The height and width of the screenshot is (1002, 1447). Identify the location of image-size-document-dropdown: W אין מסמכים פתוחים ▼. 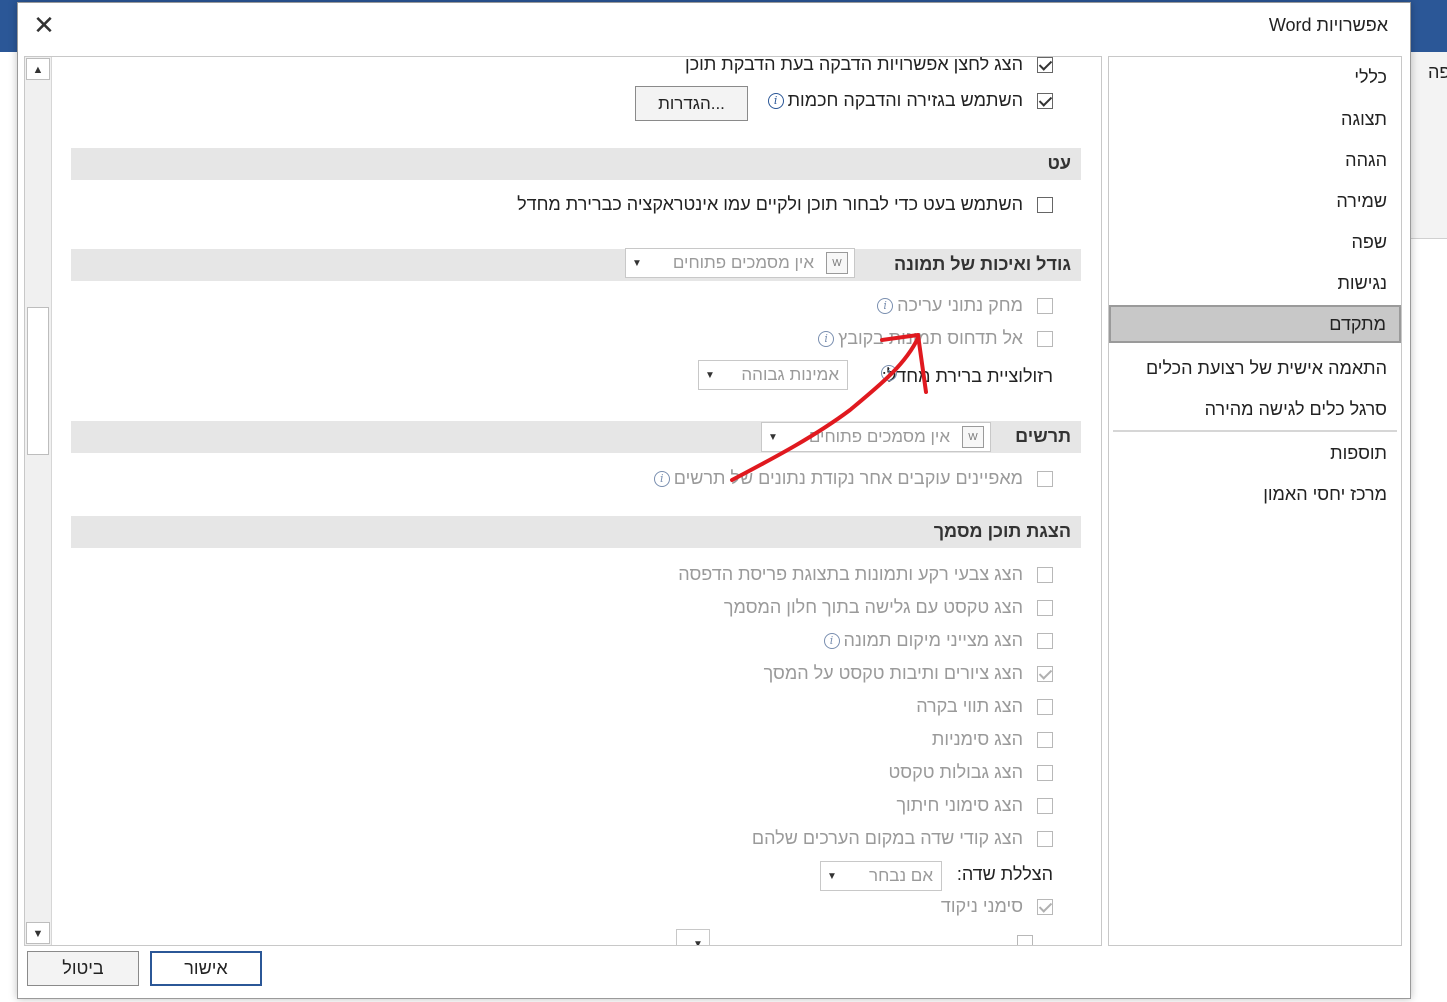
(740, 263).